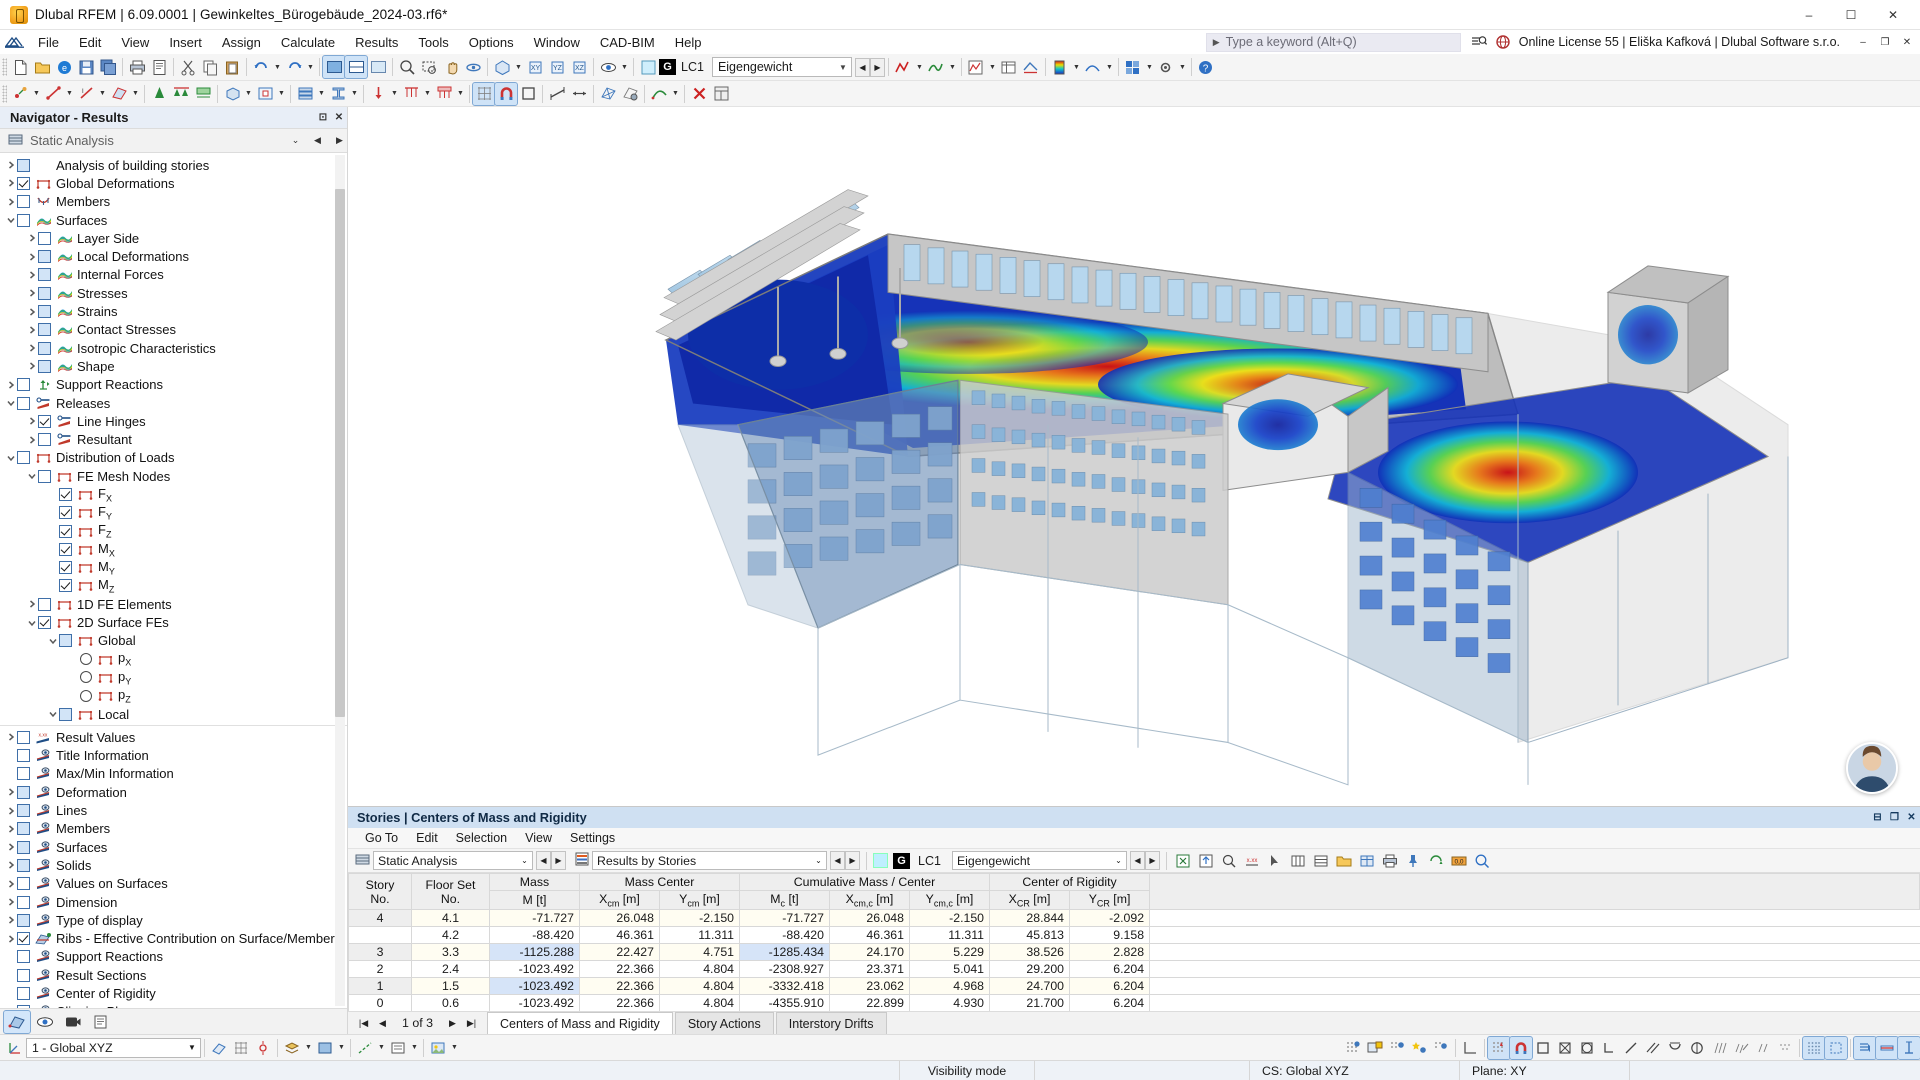 The image size is (1920, 1080). Describe the element at coordinates (949, 986) in the screenshot. I see `cell-ycmc: 4.968` at that location.